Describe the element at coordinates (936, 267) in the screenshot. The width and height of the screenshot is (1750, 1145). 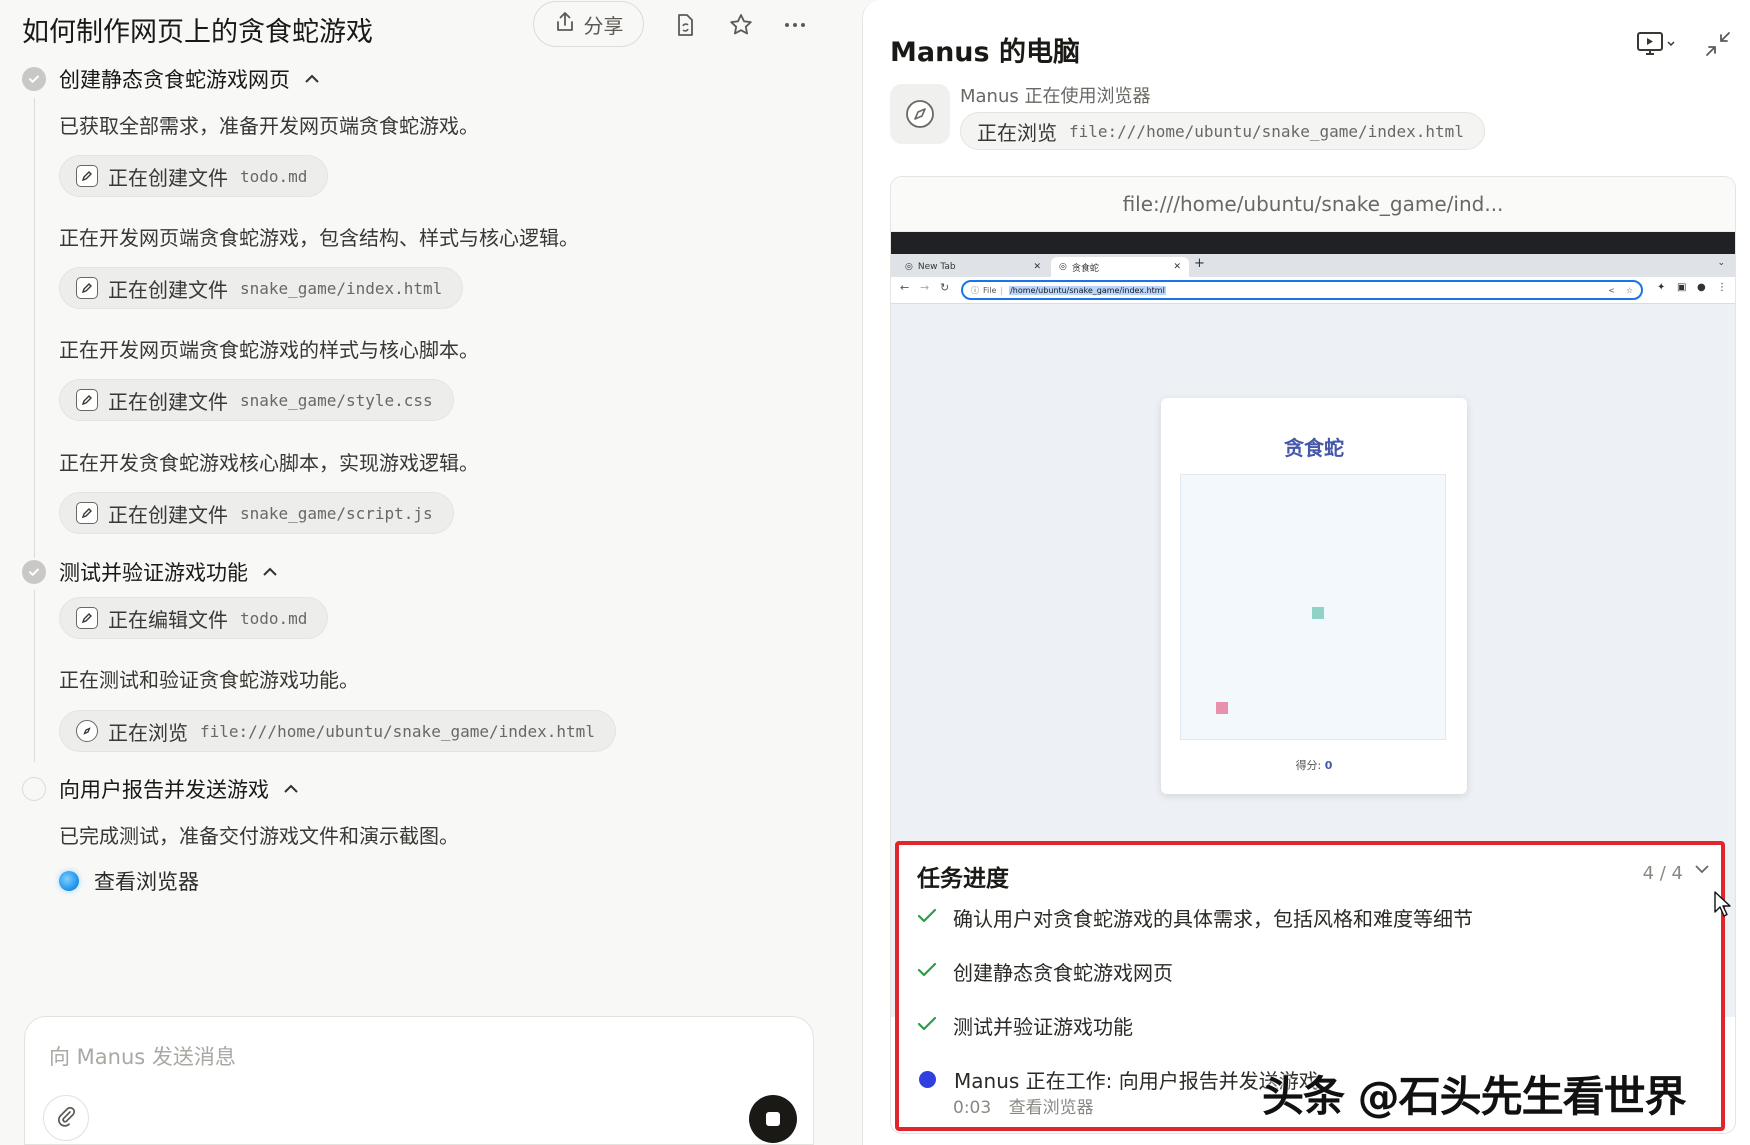
I see `vm-tab-label: New Tab` at that location.